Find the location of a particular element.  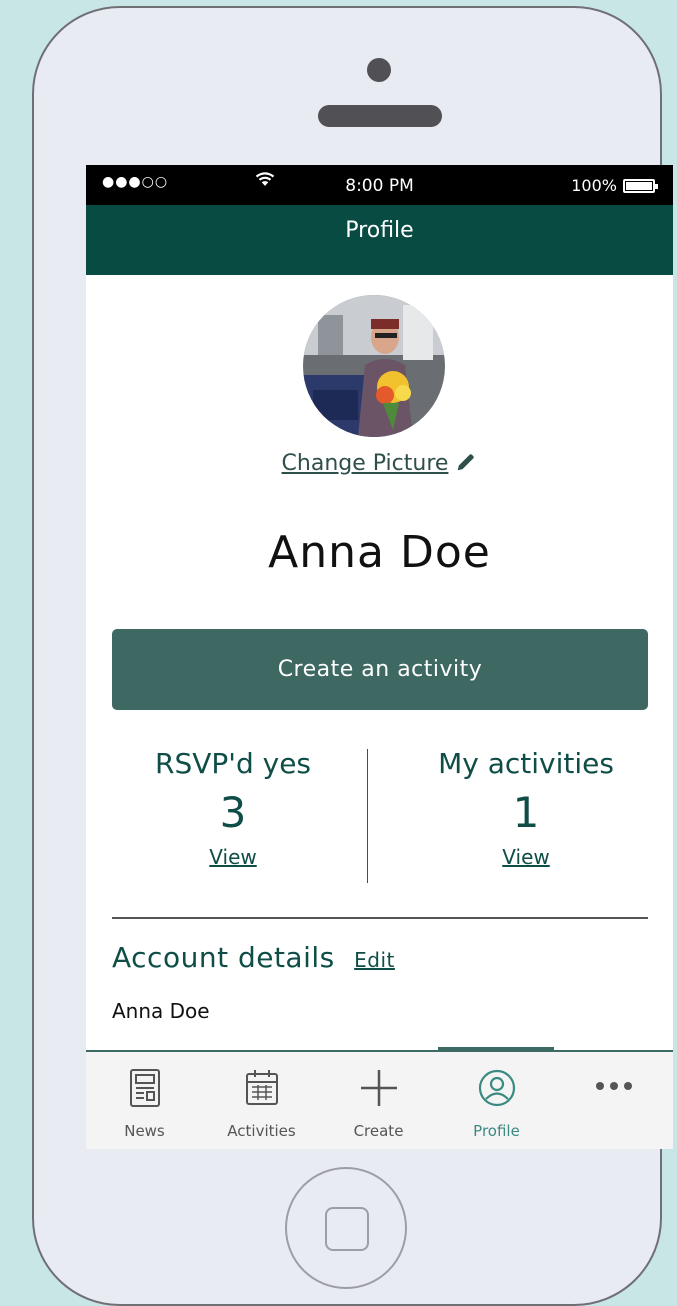

tab-news-label: News is located at coordinates (144, 1131).